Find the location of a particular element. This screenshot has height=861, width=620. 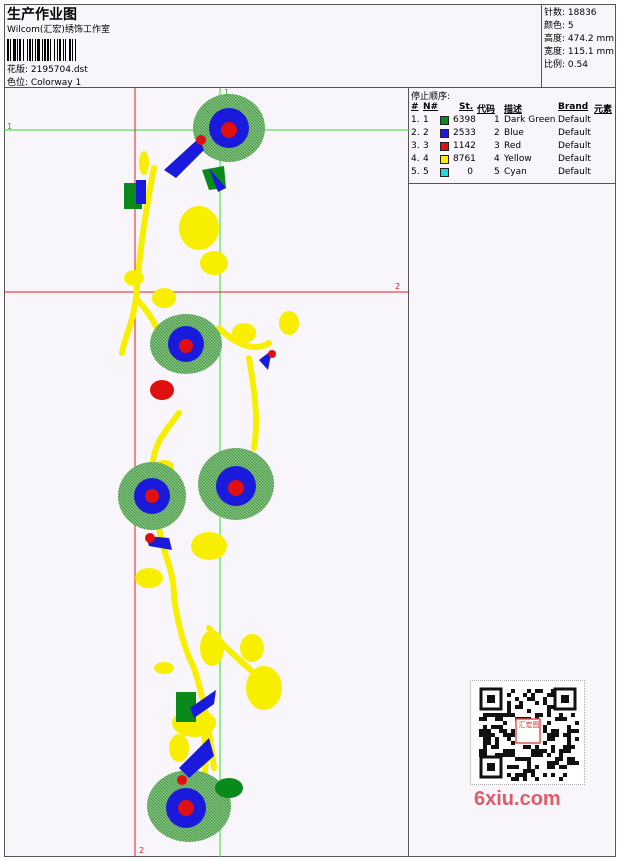

stop-sequence-title: 停止顺序: is located at coordinates (431, 97).